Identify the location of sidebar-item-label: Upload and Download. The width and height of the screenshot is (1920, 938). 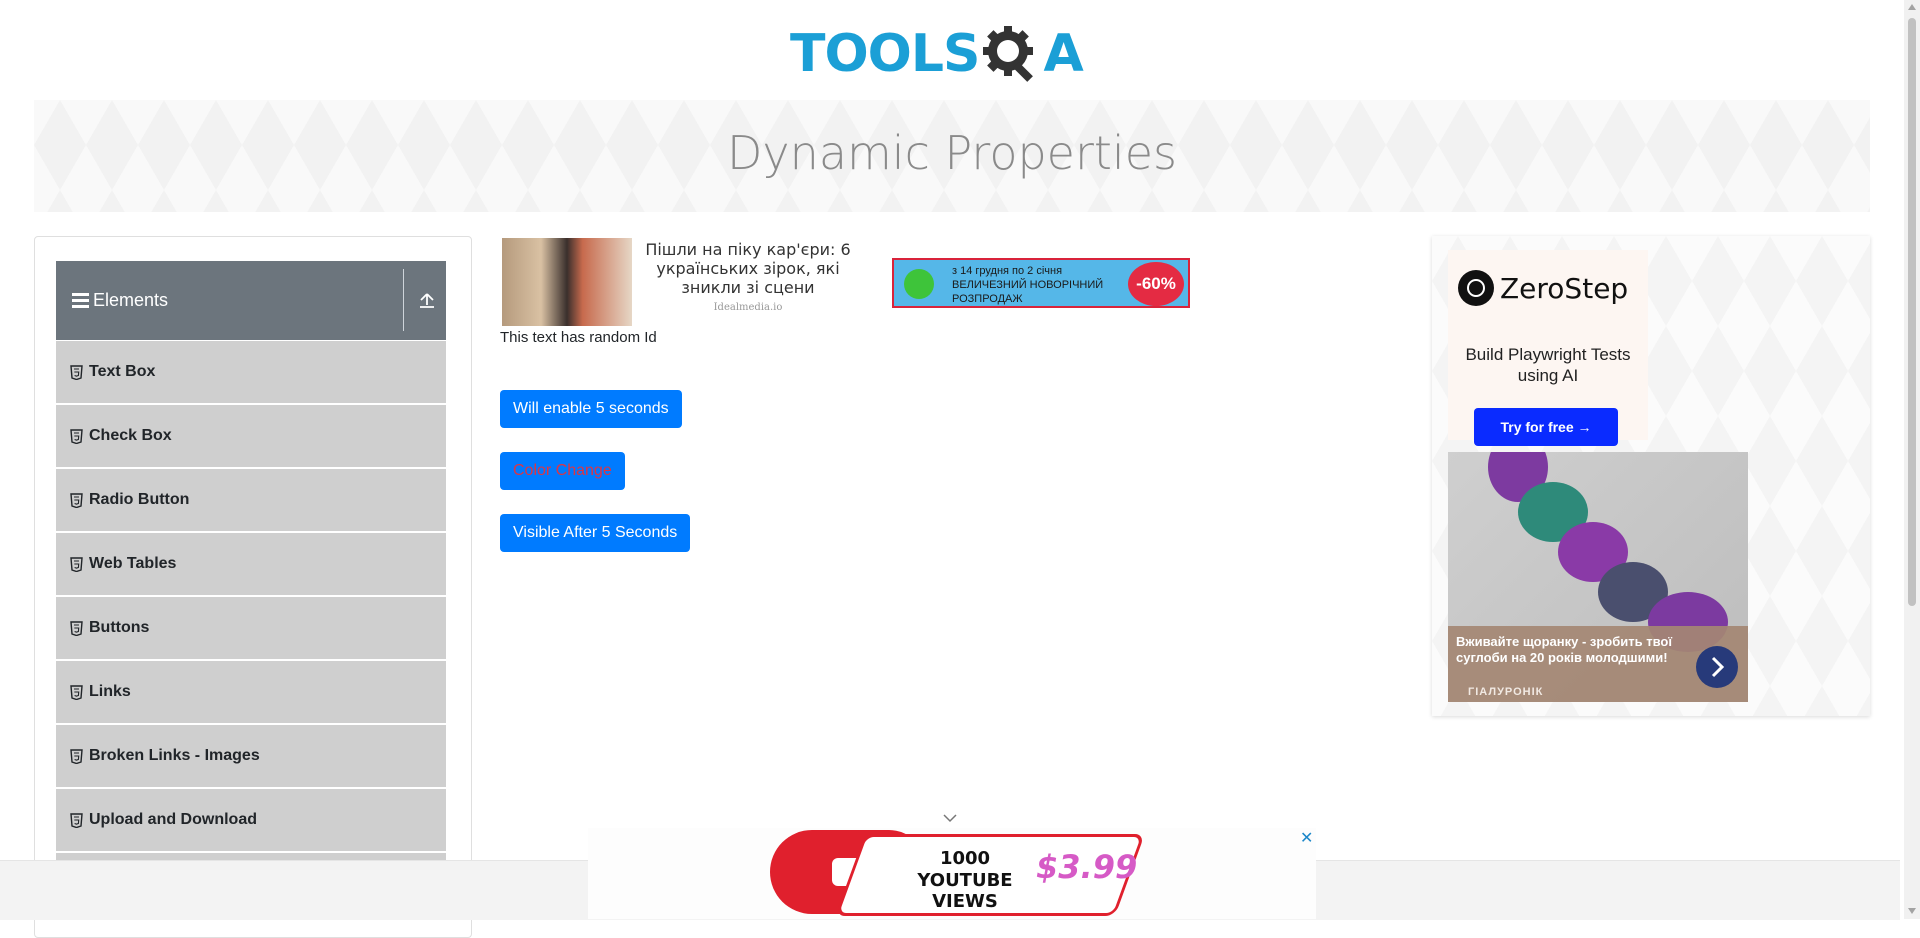
(173, 819).